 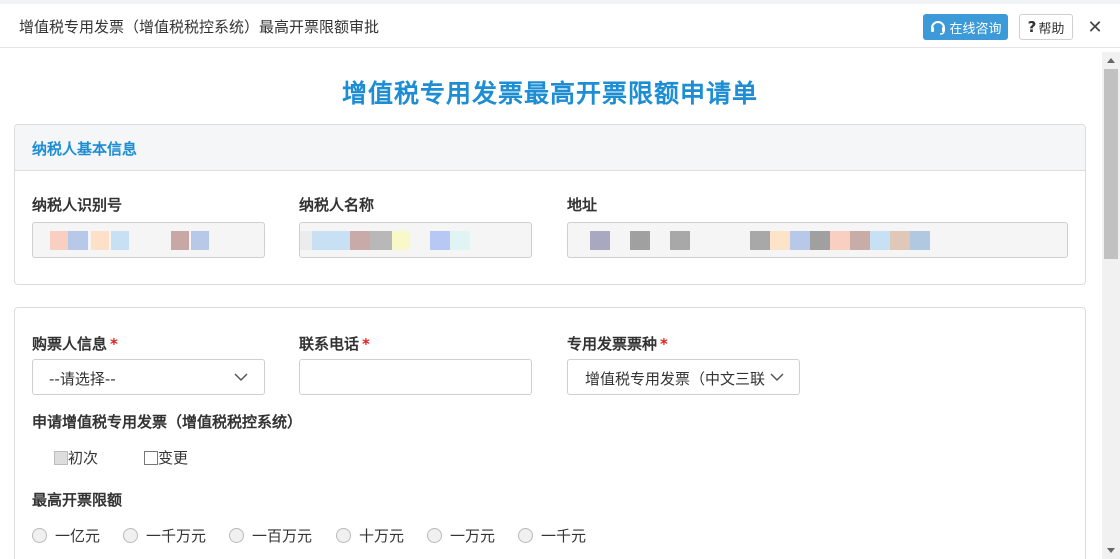 I want to click on dialog-title: 增值税专用发票（增值税税控系统）最高开票限额审批, so click(x=199, y=27).